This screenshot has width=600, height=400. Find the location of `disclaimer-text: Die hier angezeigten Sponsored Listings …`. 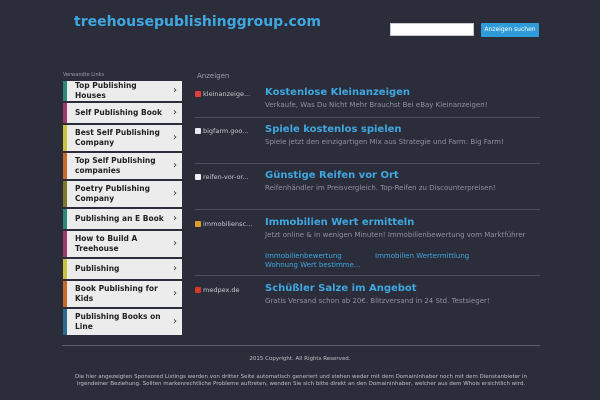

disclaimer-text: Die hier angezeigten Sponsored Listings … is located at coordinates (301, 380).